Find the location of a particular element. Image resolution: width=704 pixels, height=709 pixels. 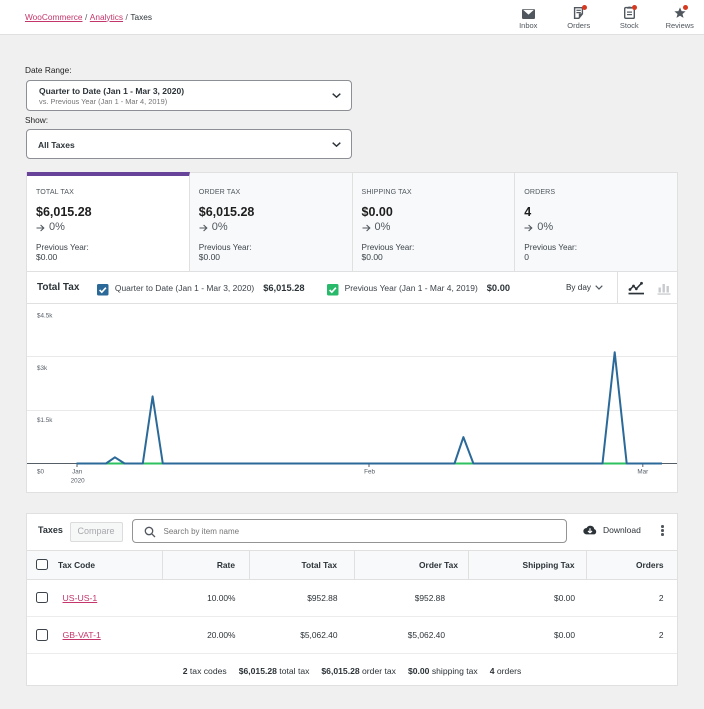

svg-text: $4.5k is located at coordinates (45, 316).